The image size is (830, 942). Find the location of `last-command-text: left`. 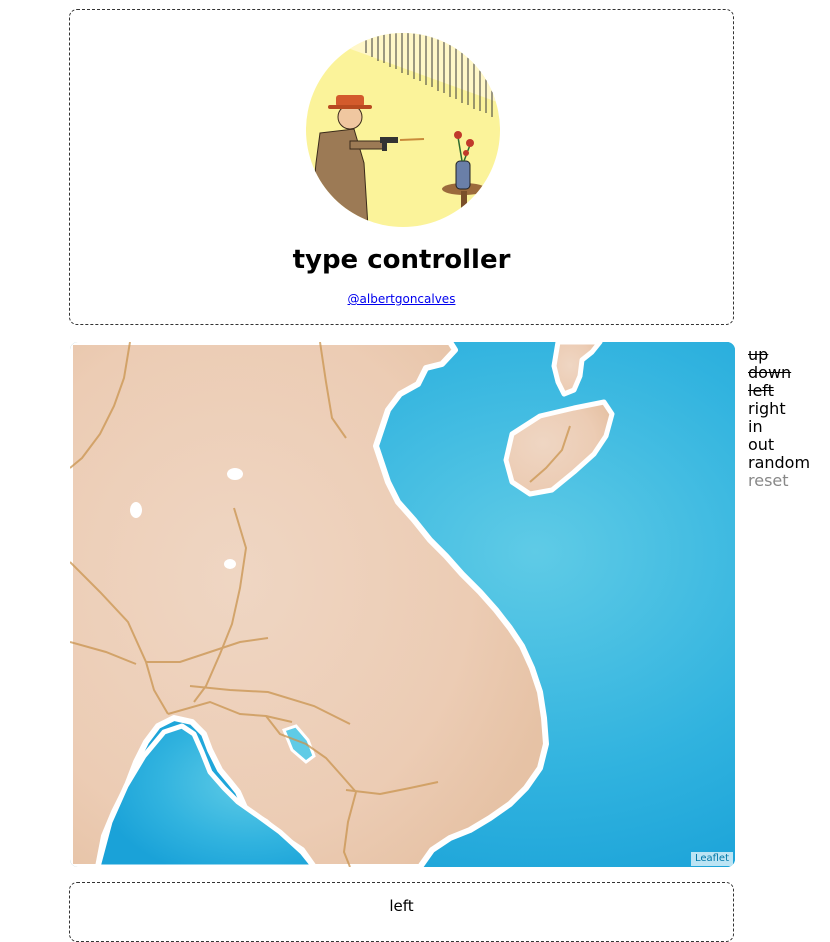

last-command-text: left is located at coordinates (401, 906).